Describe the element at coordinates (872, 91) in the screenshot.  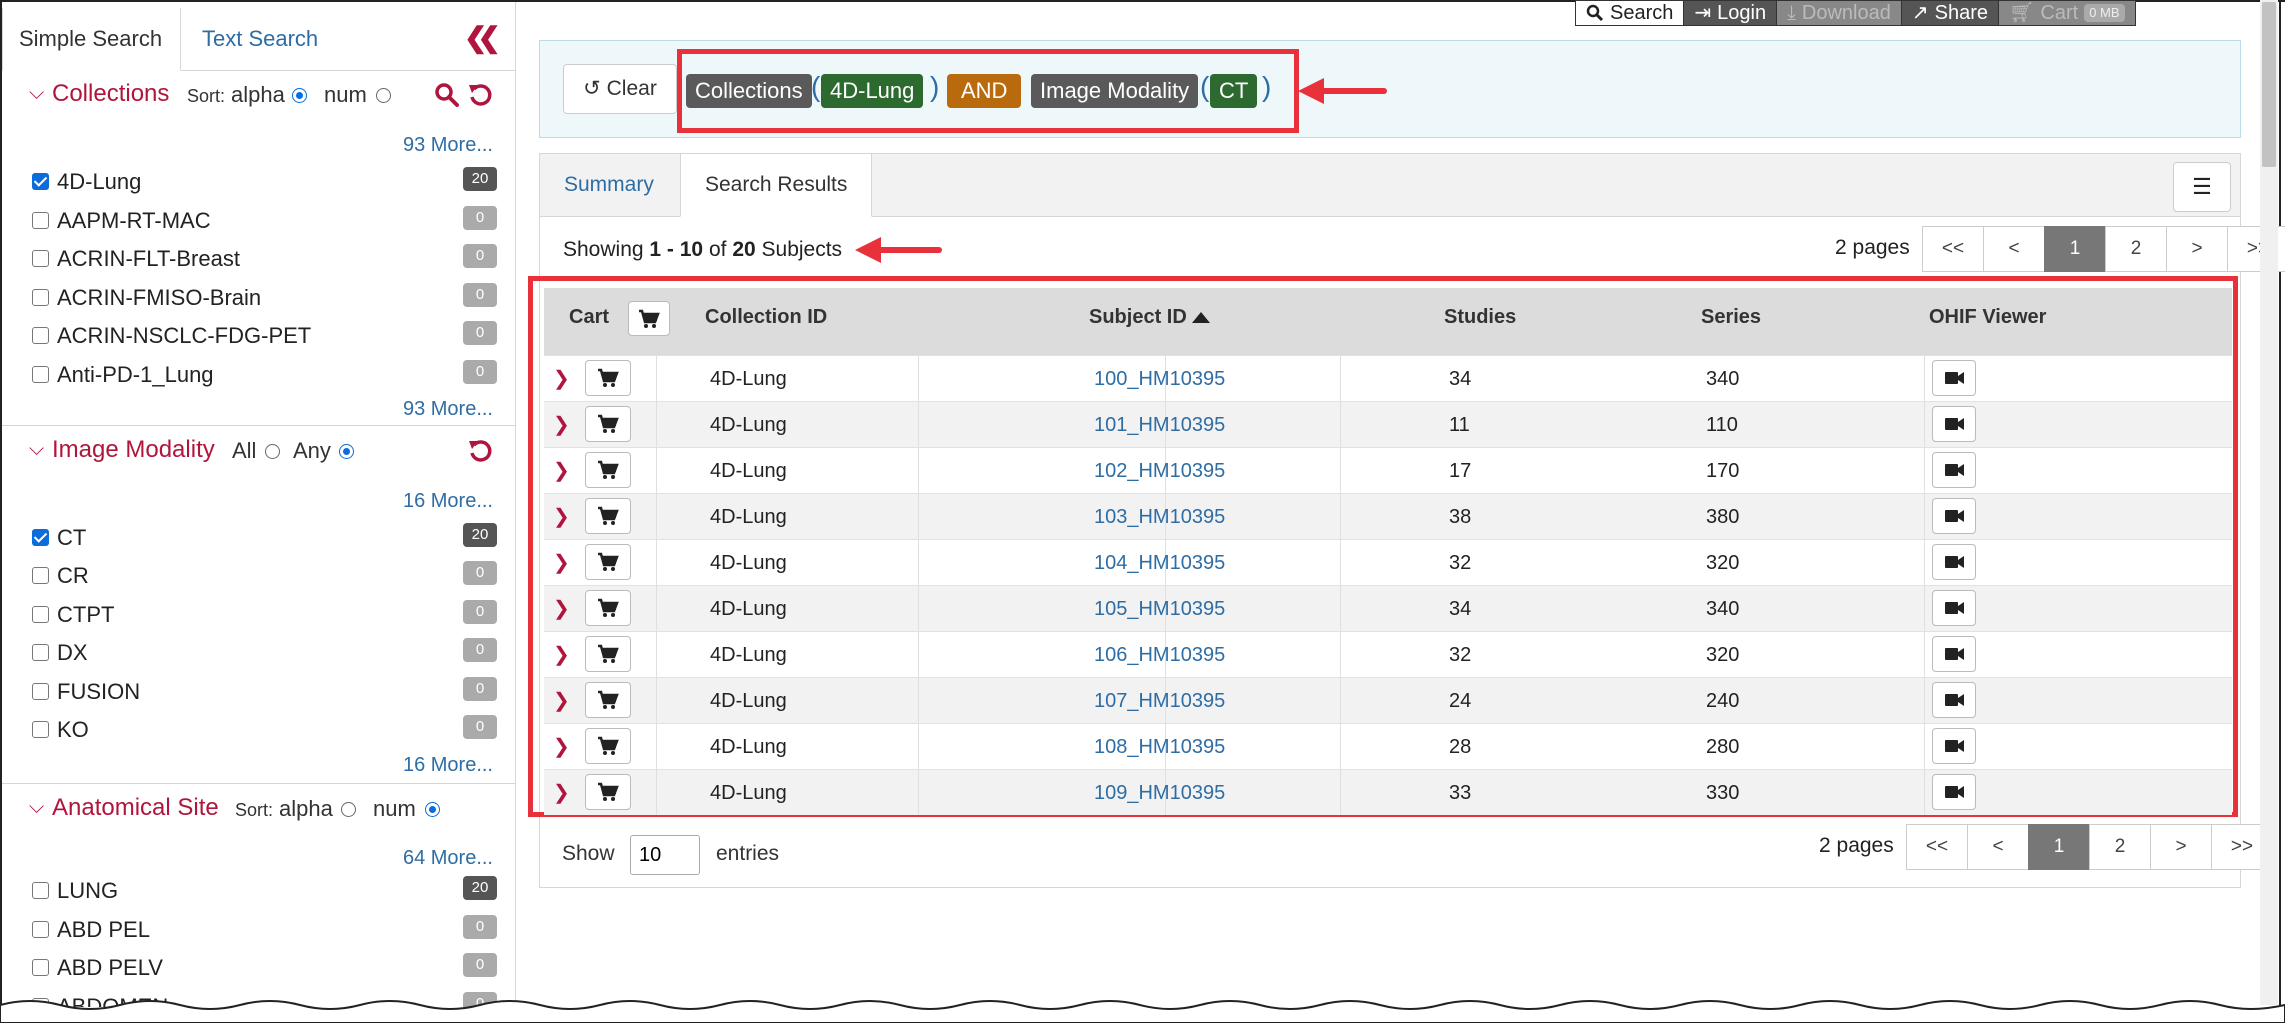
I see `query-chip-collection-value: 4D-Lung` at that location.